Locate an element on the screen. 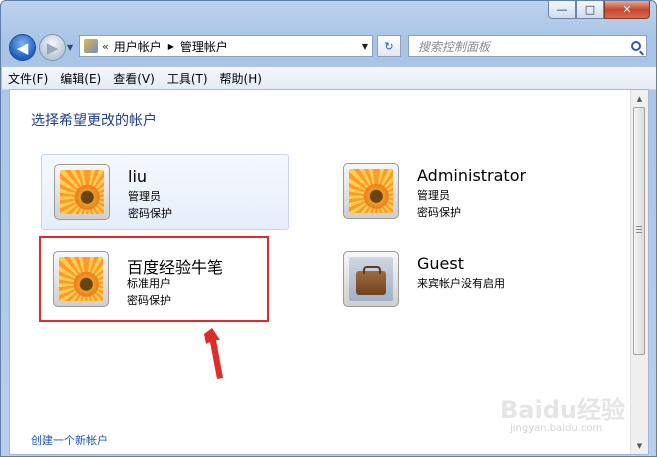  control-panel-icon is located at coordinates (91, 46).